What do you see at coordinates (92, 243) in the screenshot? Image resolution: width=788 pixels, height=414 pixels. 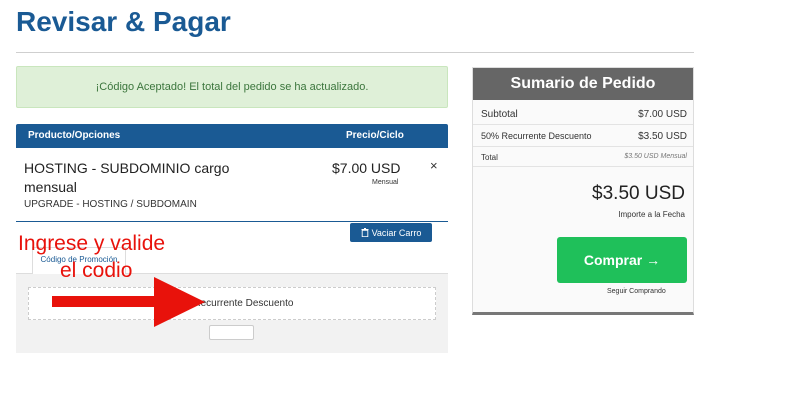 I see `annotation-line-1: Ingrese y valide` at bounding box center [92, 243].